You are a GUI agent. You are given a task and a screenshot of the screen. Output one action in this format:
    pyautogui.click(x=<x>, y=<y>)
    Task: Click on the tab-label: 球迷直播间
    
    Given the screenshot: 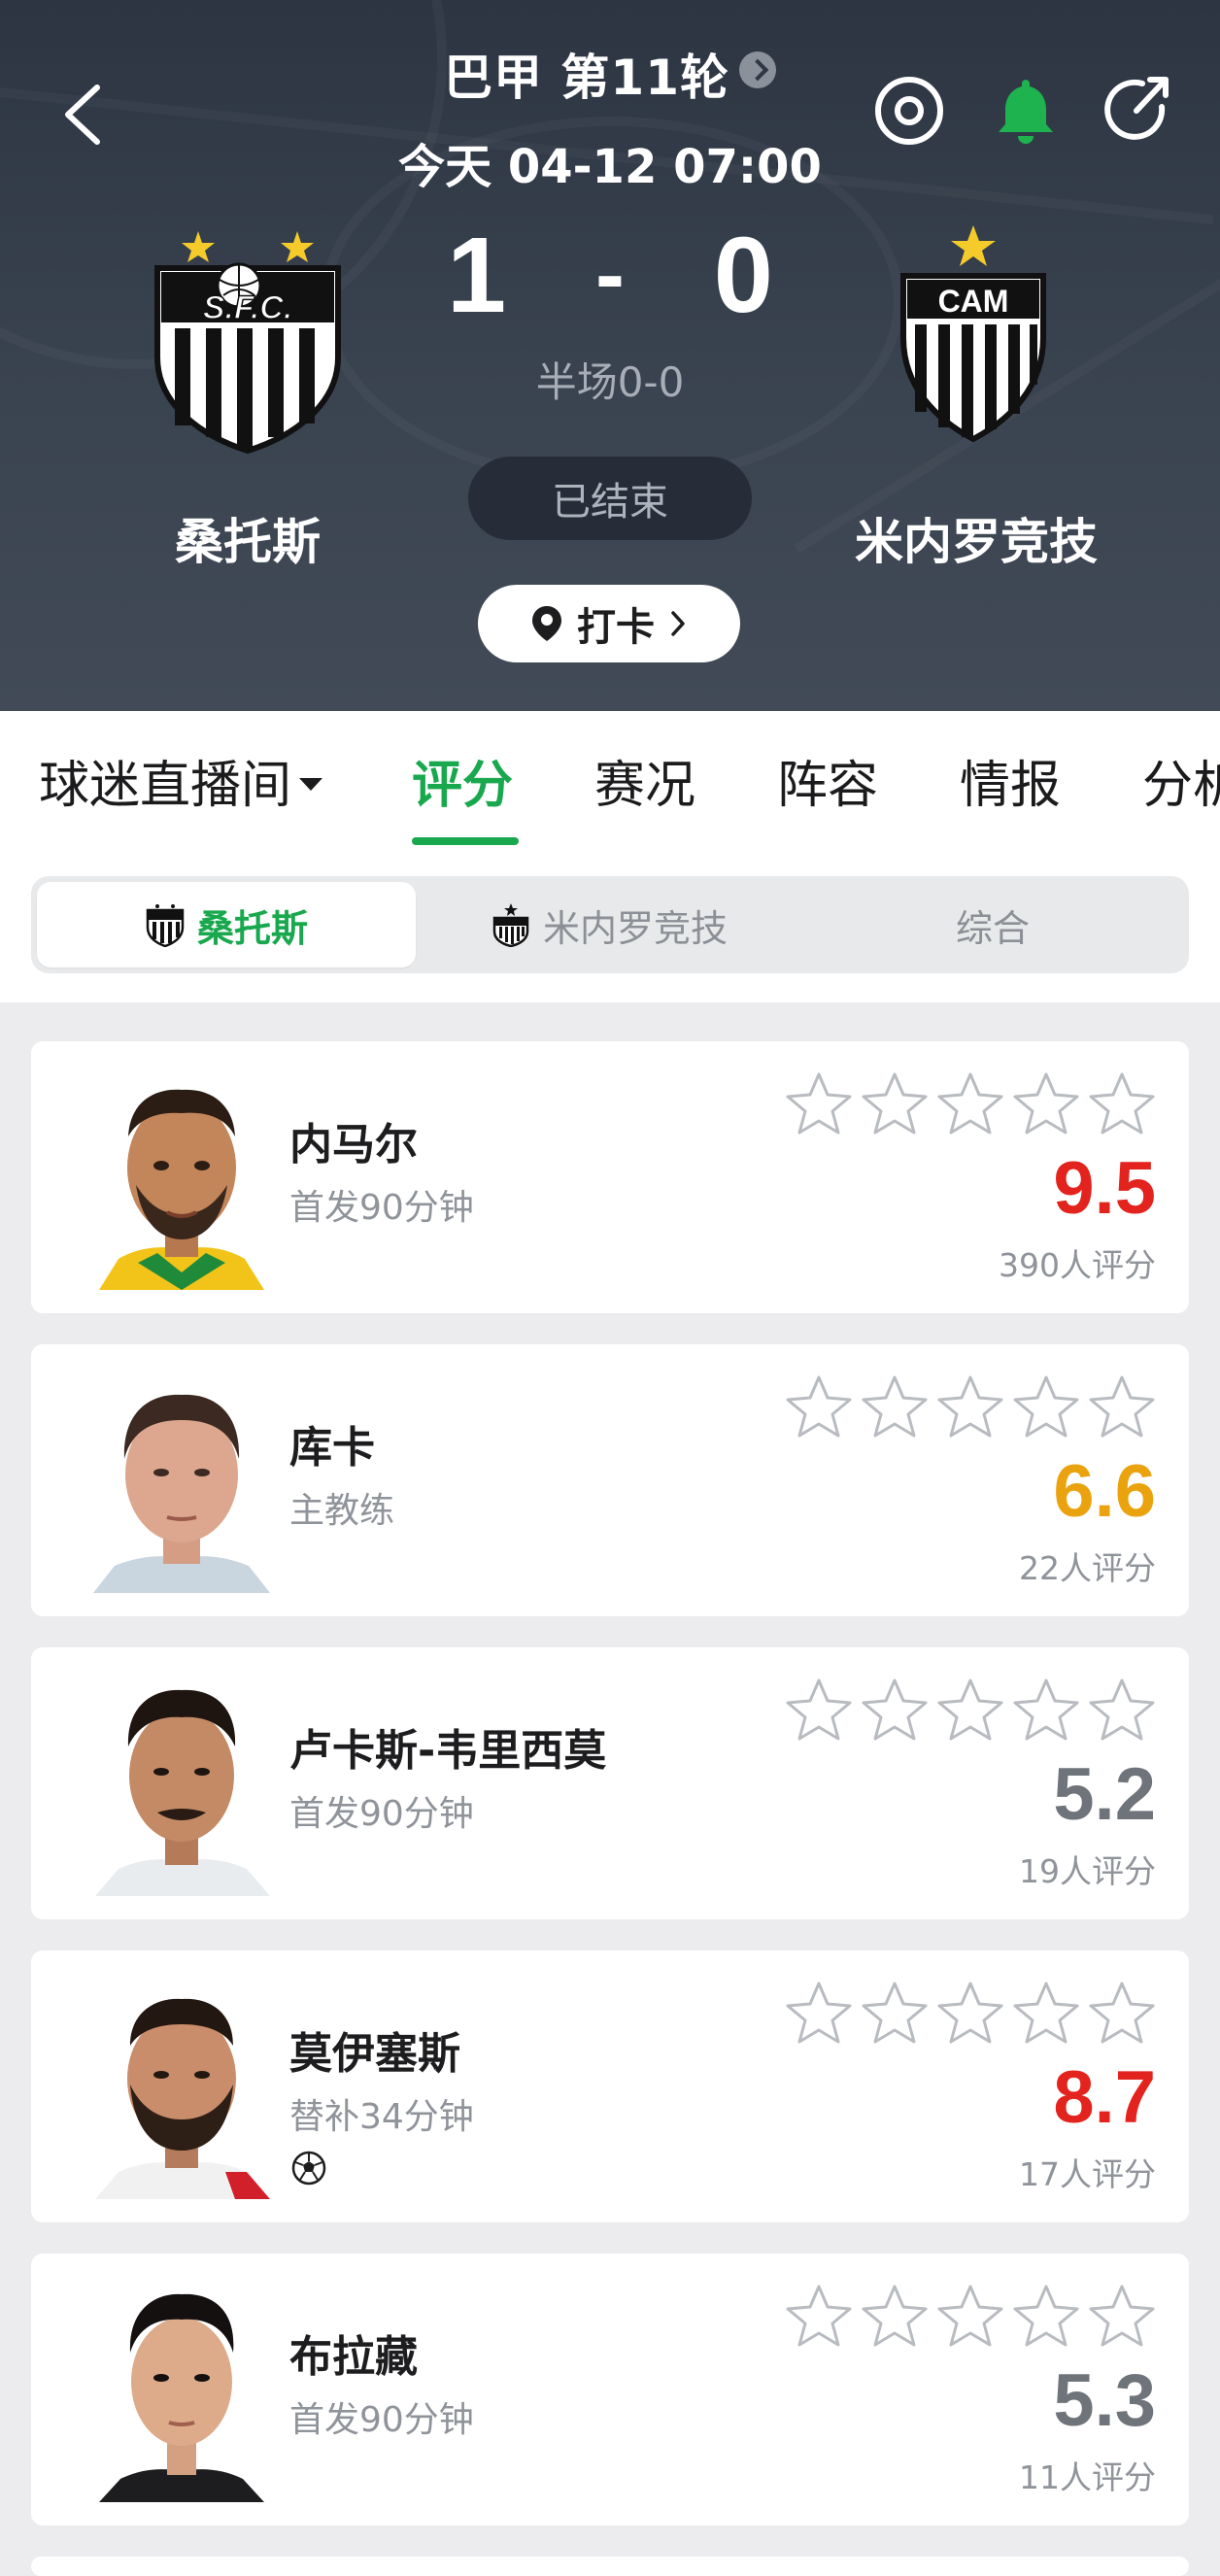 What is the action you would take?
    pyautogui.click(x=165, y=786)
    